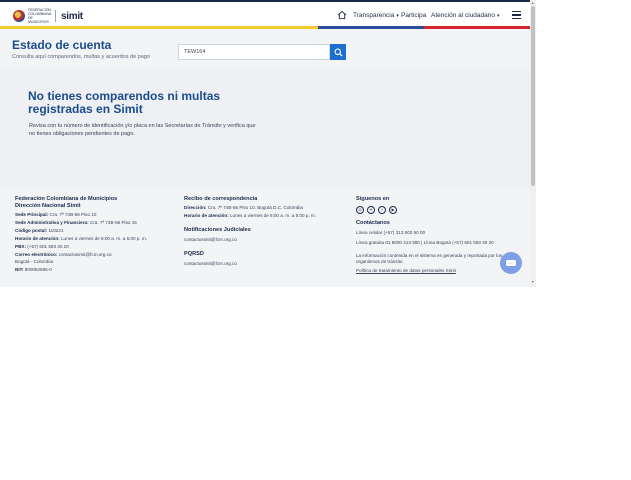  I want to click on footer-info-row: Bogotá - Colombia, so click(34, 262).